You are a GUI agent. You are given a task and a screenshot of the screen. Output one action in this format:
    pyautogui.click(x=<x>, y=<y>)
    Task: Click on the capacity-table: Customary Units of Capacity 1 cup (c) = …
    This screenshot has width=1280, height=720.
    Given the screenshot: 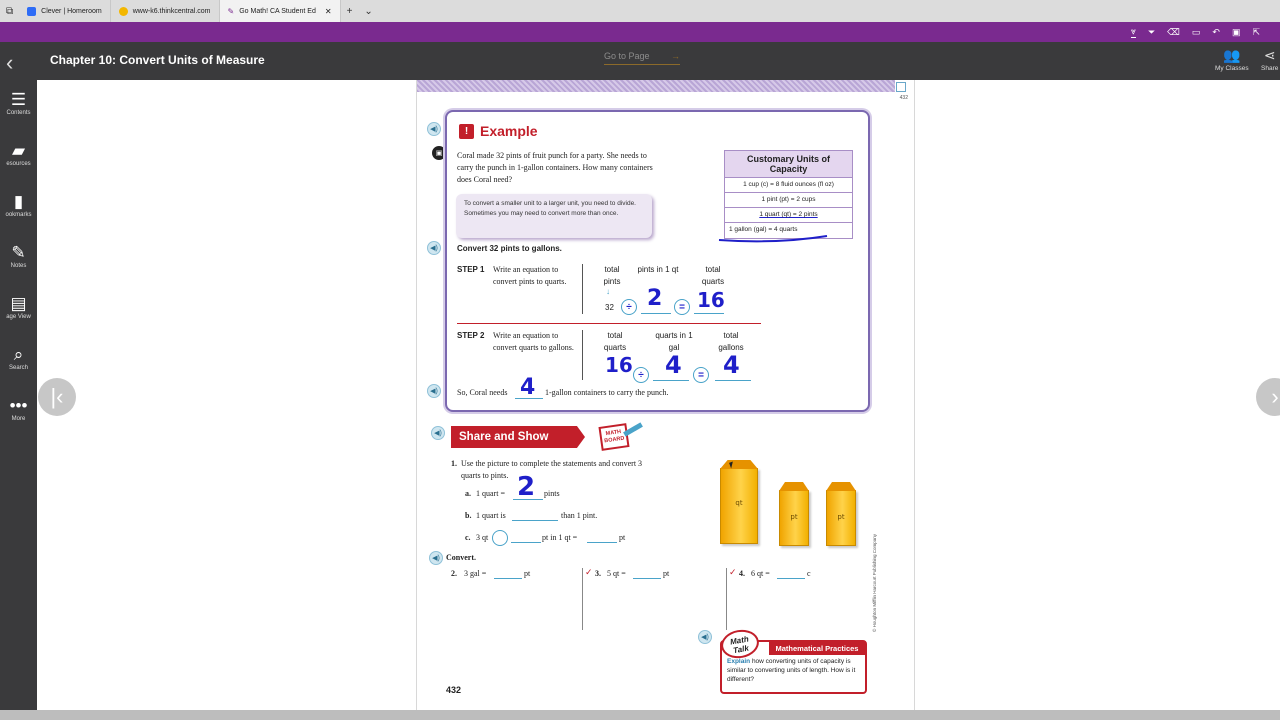 What is the action you would take?
    pyautogui.click(x=788, y=194)
    